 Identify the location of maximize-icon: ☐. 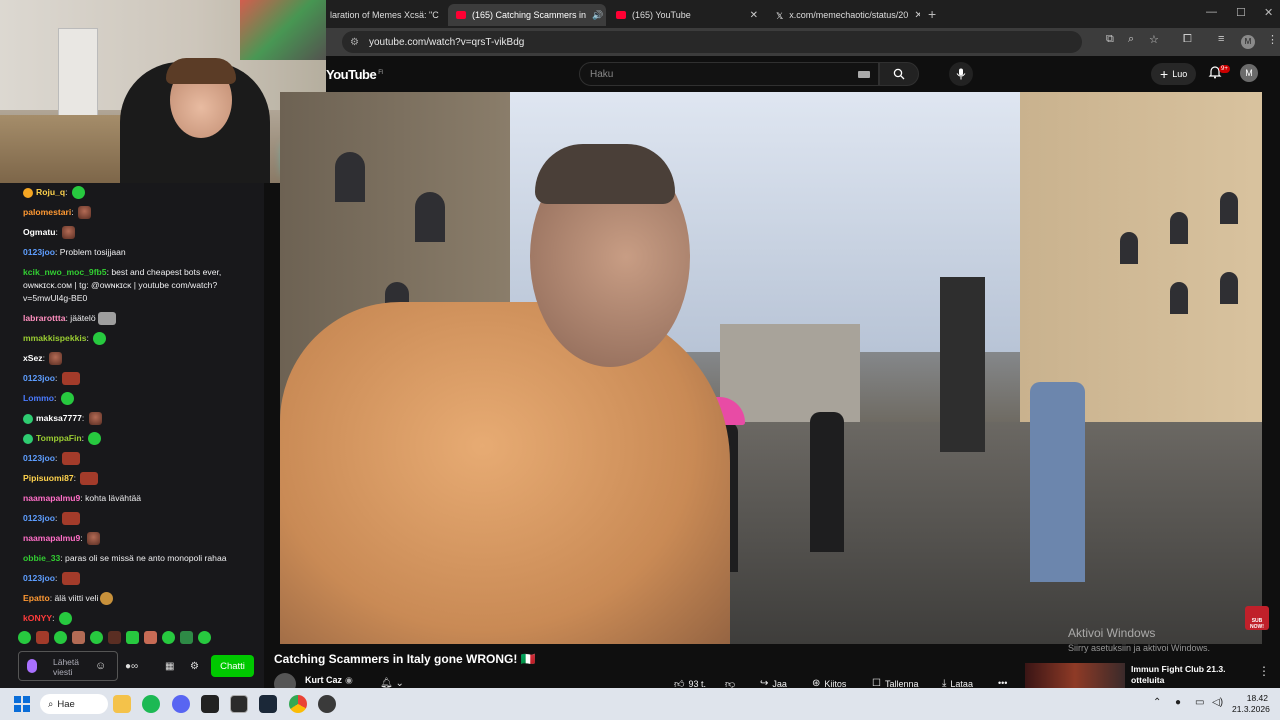
(1241, 12).